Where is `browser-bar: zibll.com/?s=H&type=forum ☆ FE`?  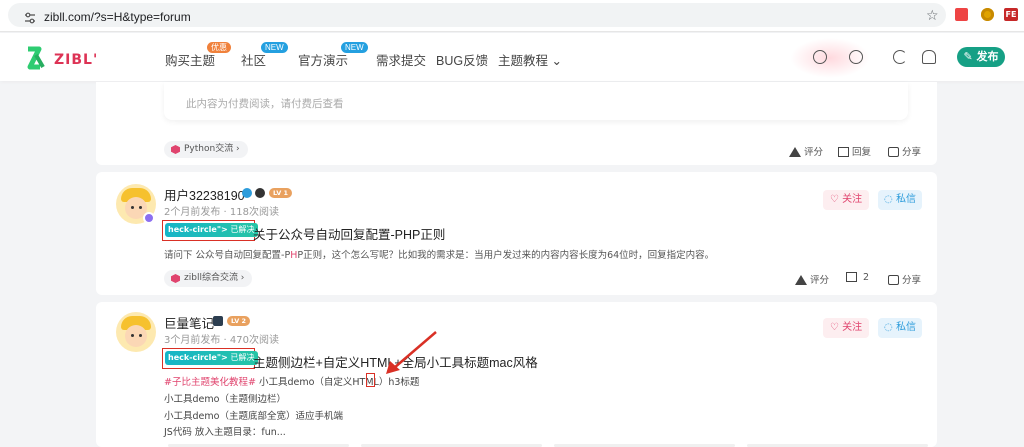
browser-bar: zibll.com/?s=H&type=forum ☆ FE is located at coordinates (512, 16).